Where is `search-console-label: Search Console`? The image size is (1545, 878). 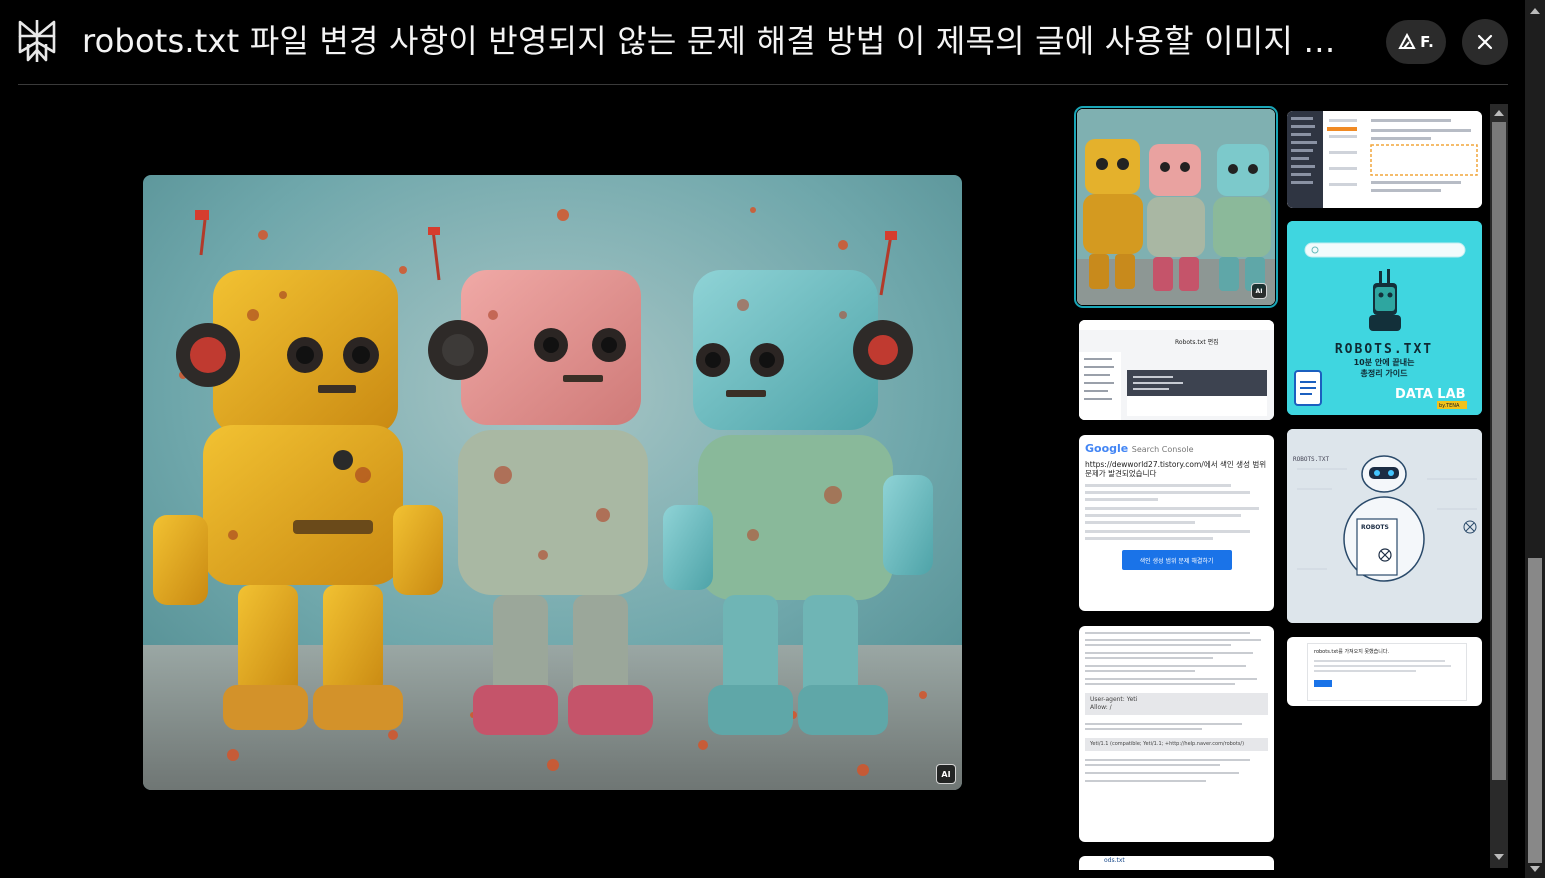 search-console-label: Search Console is located at coordinates (1162, 449).